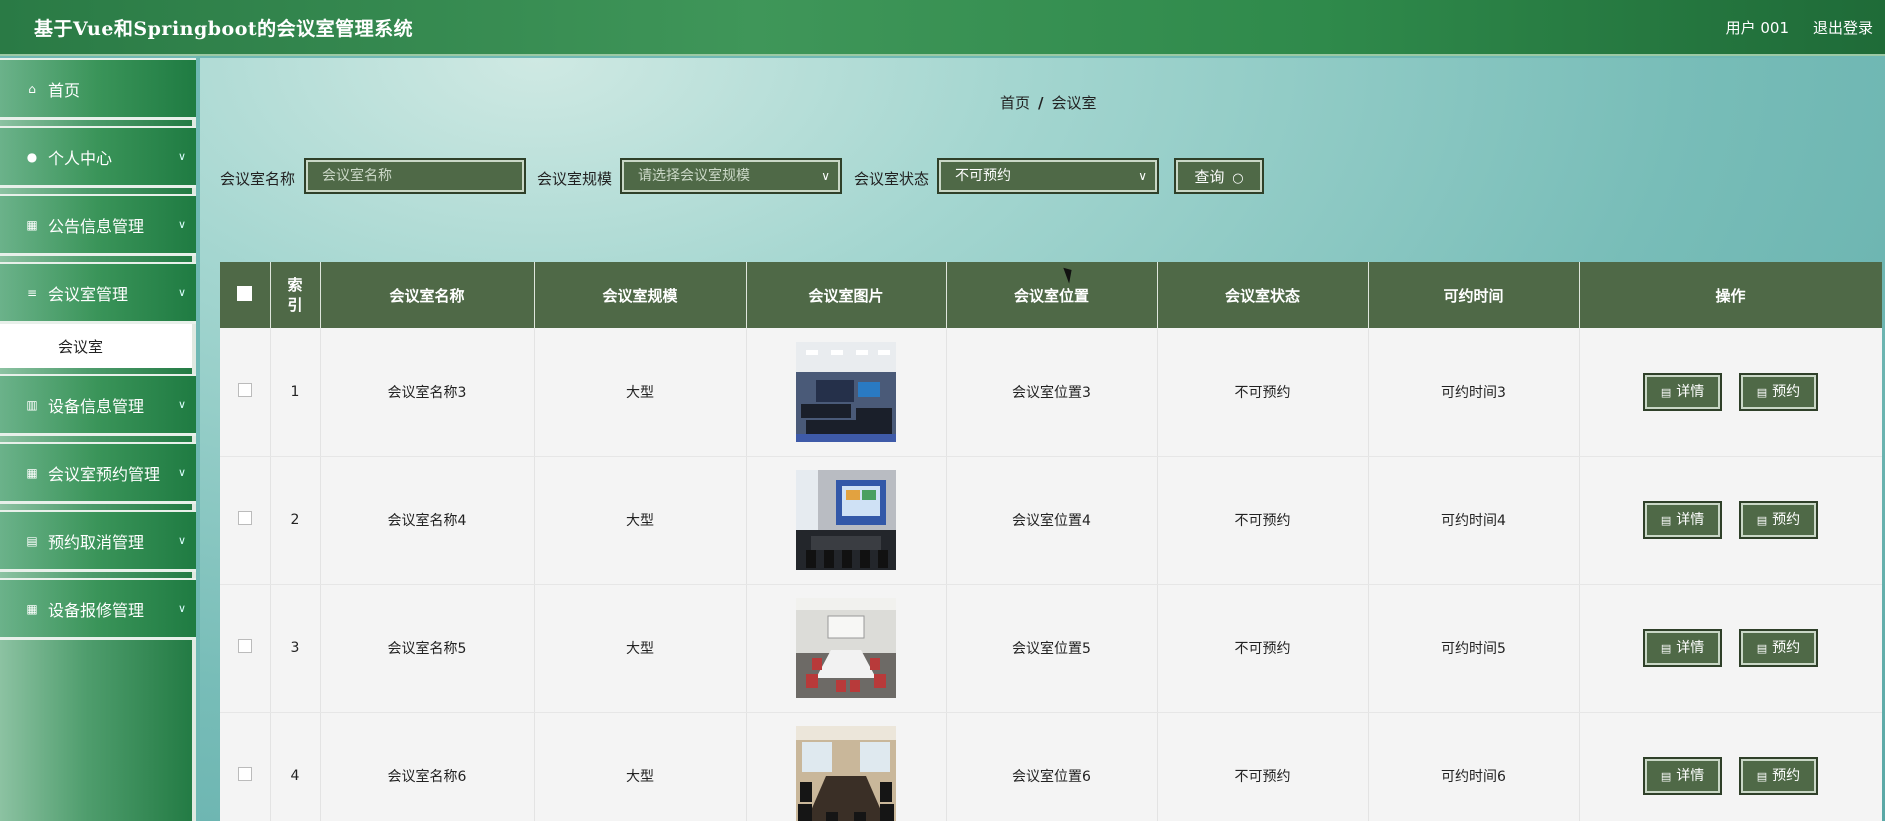 The height and width of the screenshot is (821, 1885). I want to click on room-name-input: 会议室名称, so click(415, 176).